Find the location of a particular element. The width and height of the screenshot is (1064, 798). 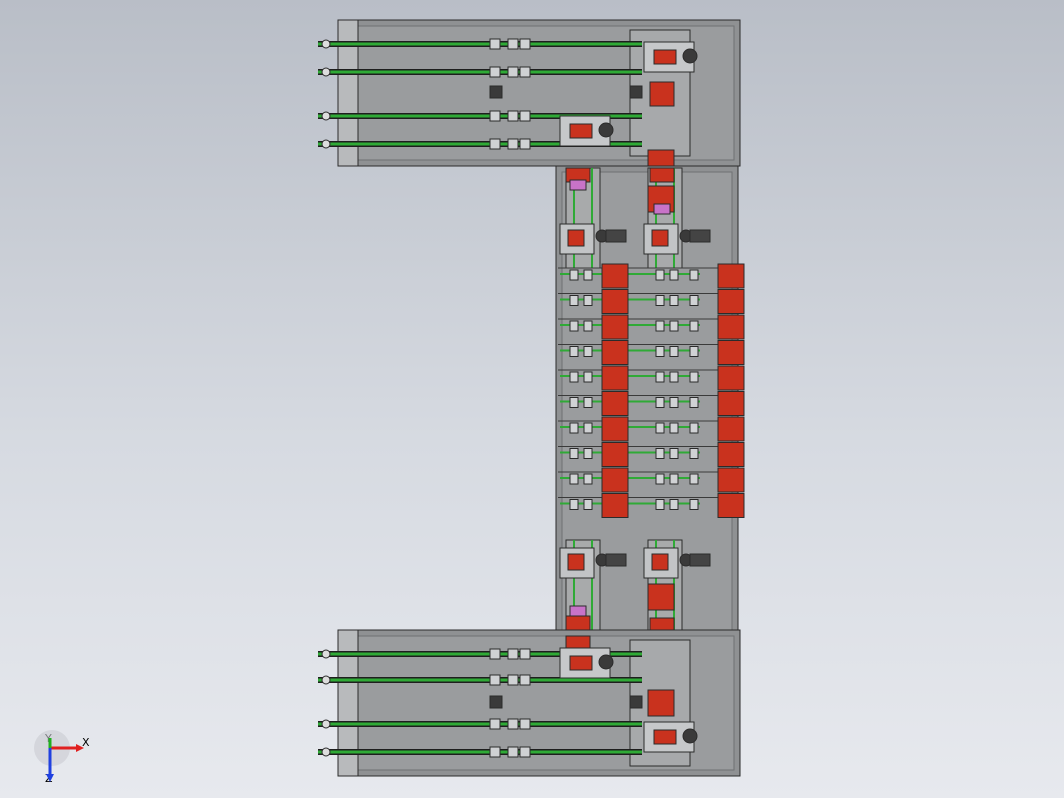

axis-triad: X Y Z is located at coordinates (62, 757).